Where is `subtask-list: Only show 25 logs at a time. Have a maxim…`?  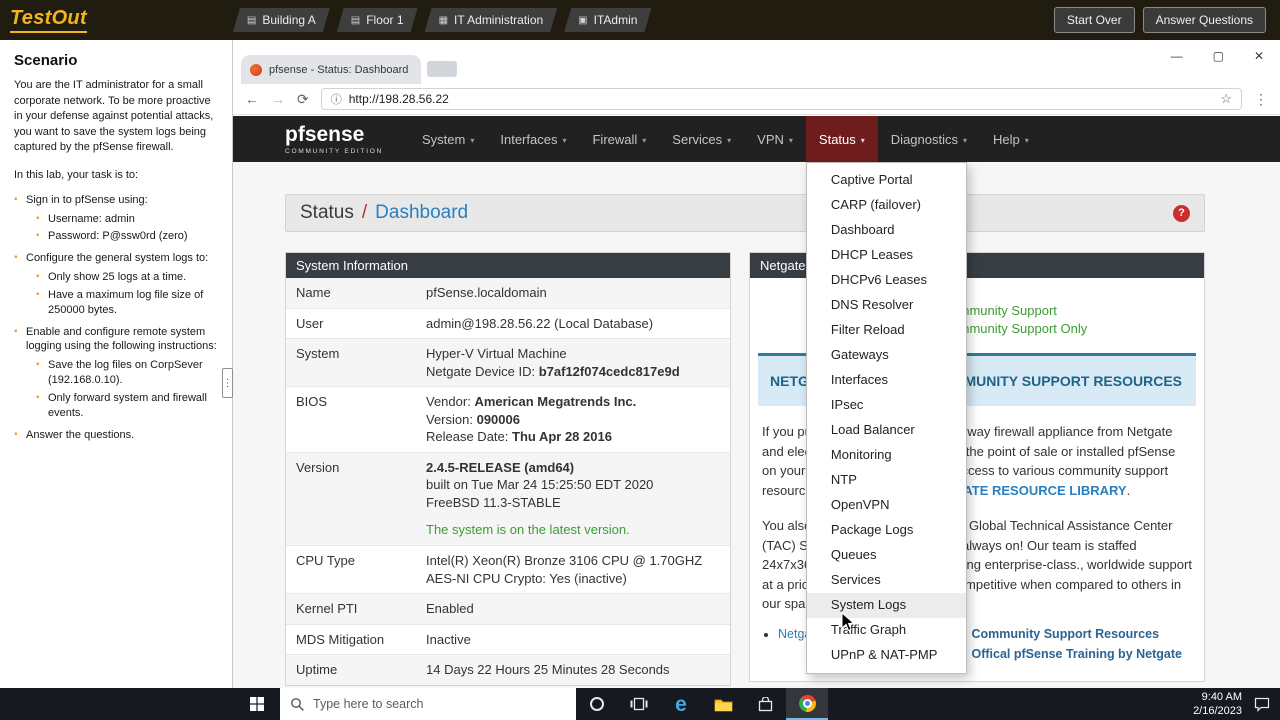 subtask-list: Only show 25 logs at a time. Have a maxim… is located at coordinates (122, 294).